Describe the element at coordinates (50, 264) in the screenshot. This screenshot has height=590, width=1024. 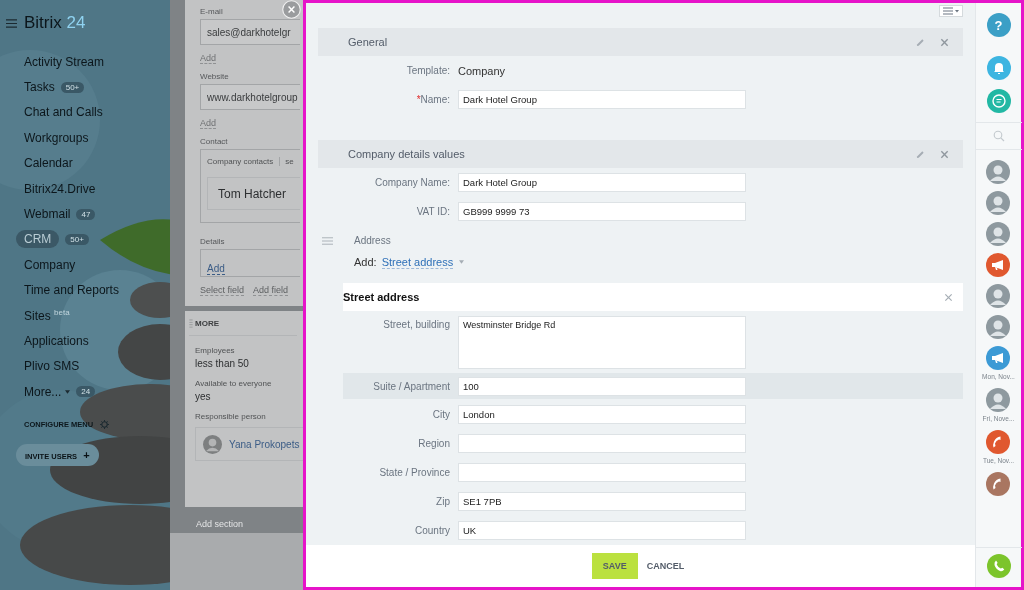
I see `nav-item: Company` at that location.